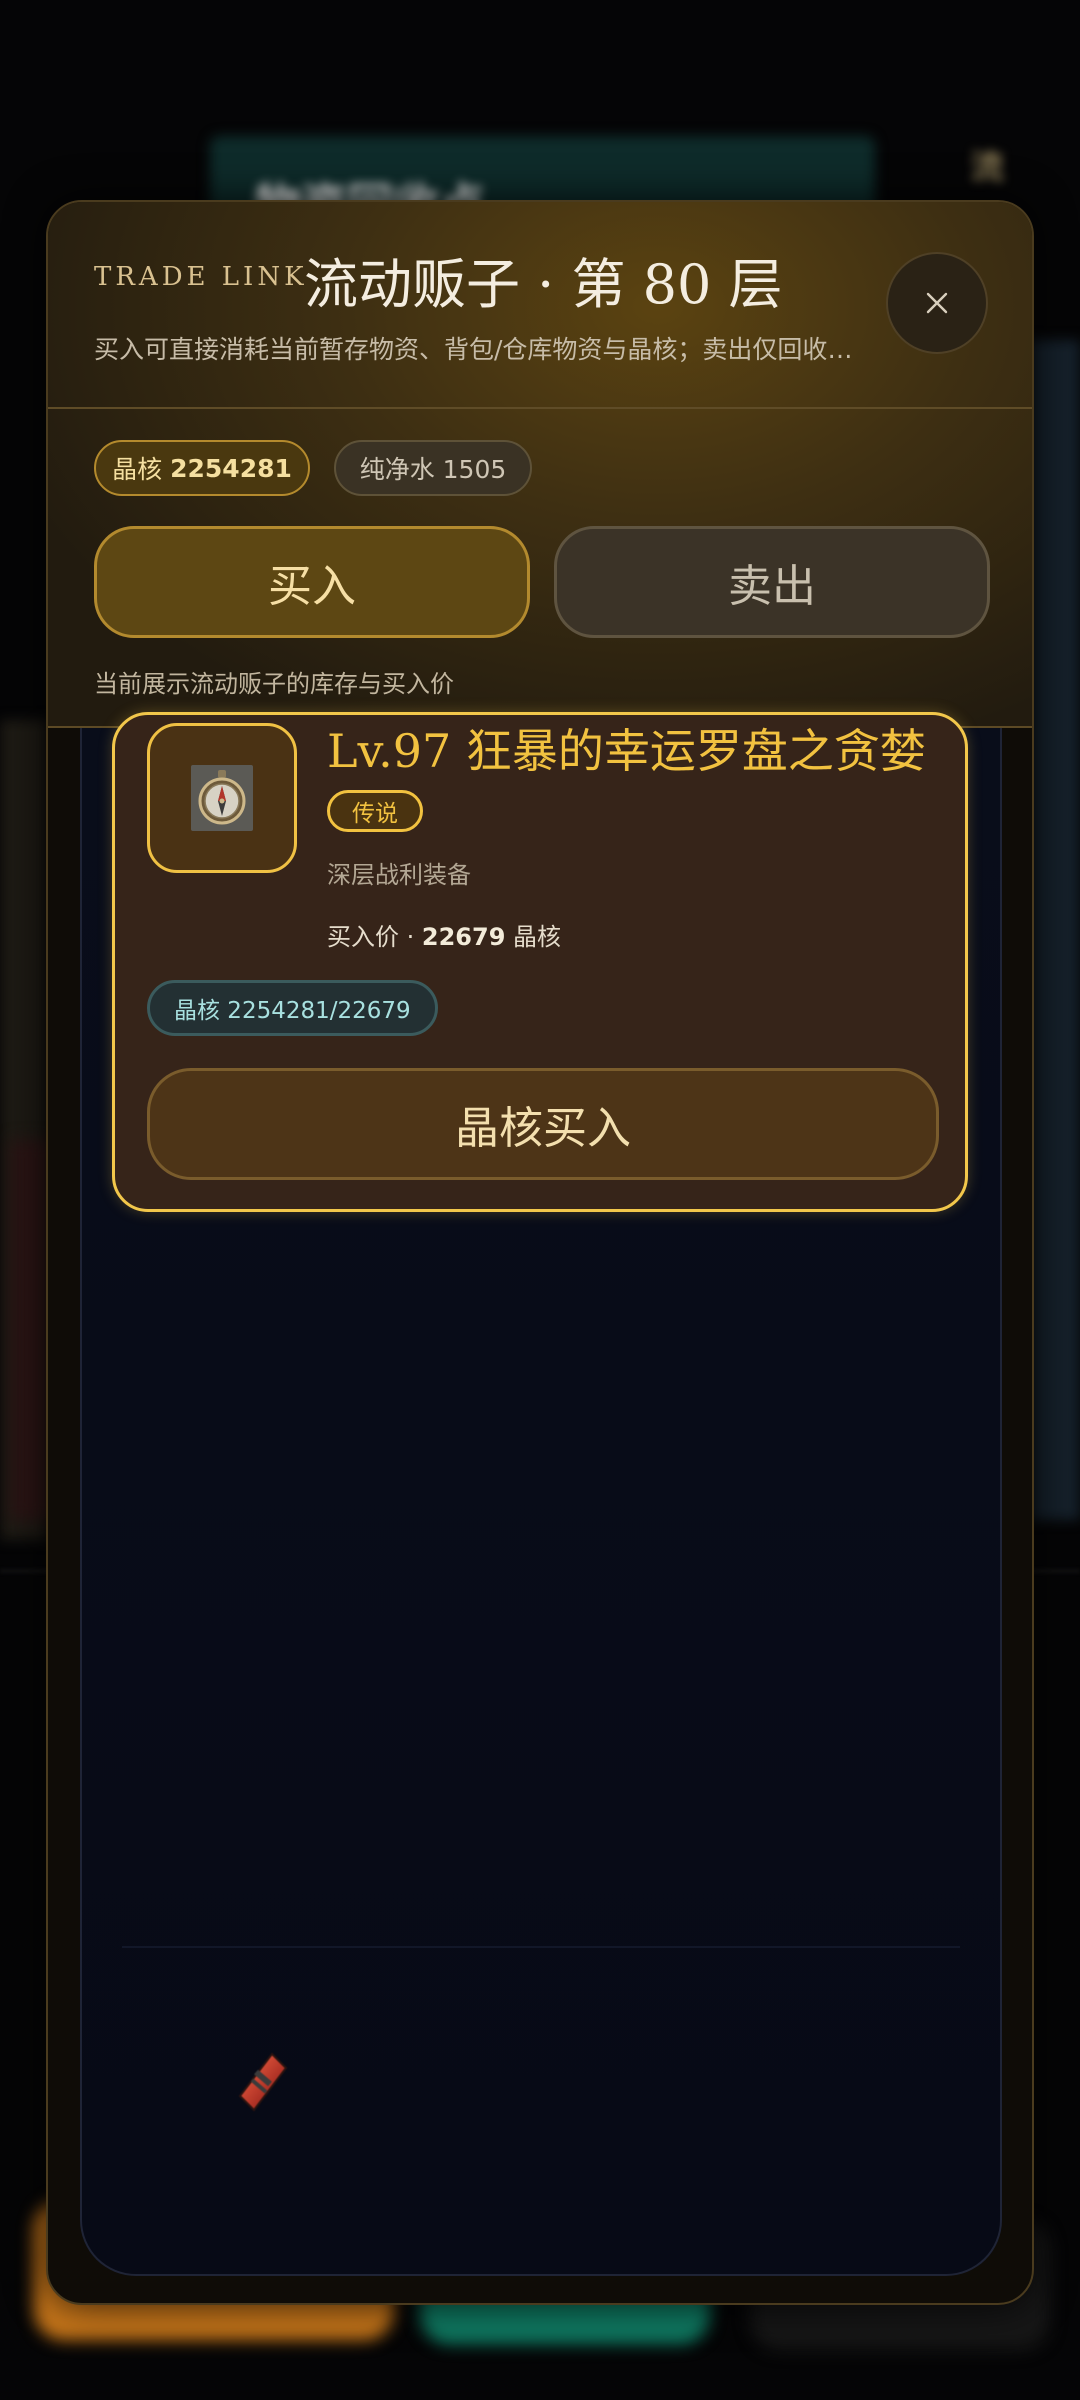 Image resolution: width=1080 pixels, height=2400 pixels. What do you see at coordinates (262, 2082) in the screenshot?
I see `red-crystal-icon` at bounding box center [262, 2082].